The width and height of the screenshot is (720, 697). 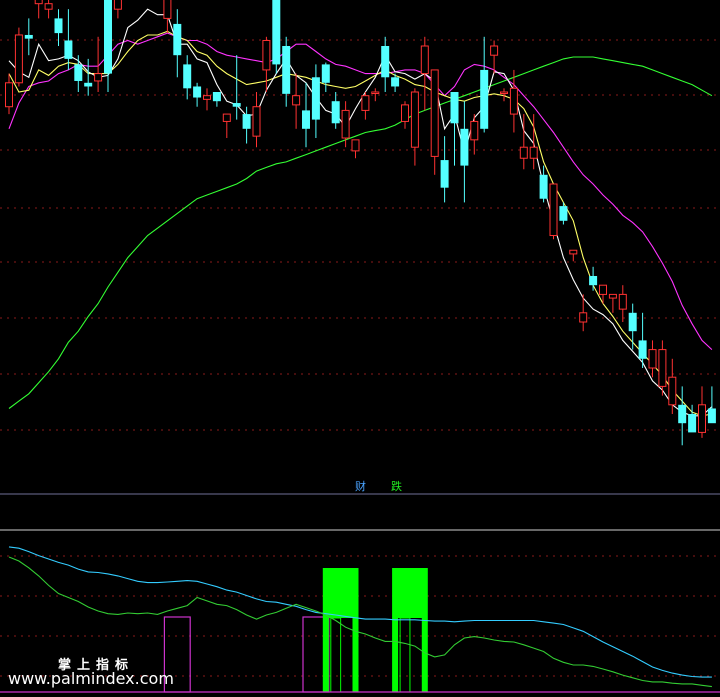 I want to click on watermark-url: www.palmindex.com, so click(x=91, y=678).